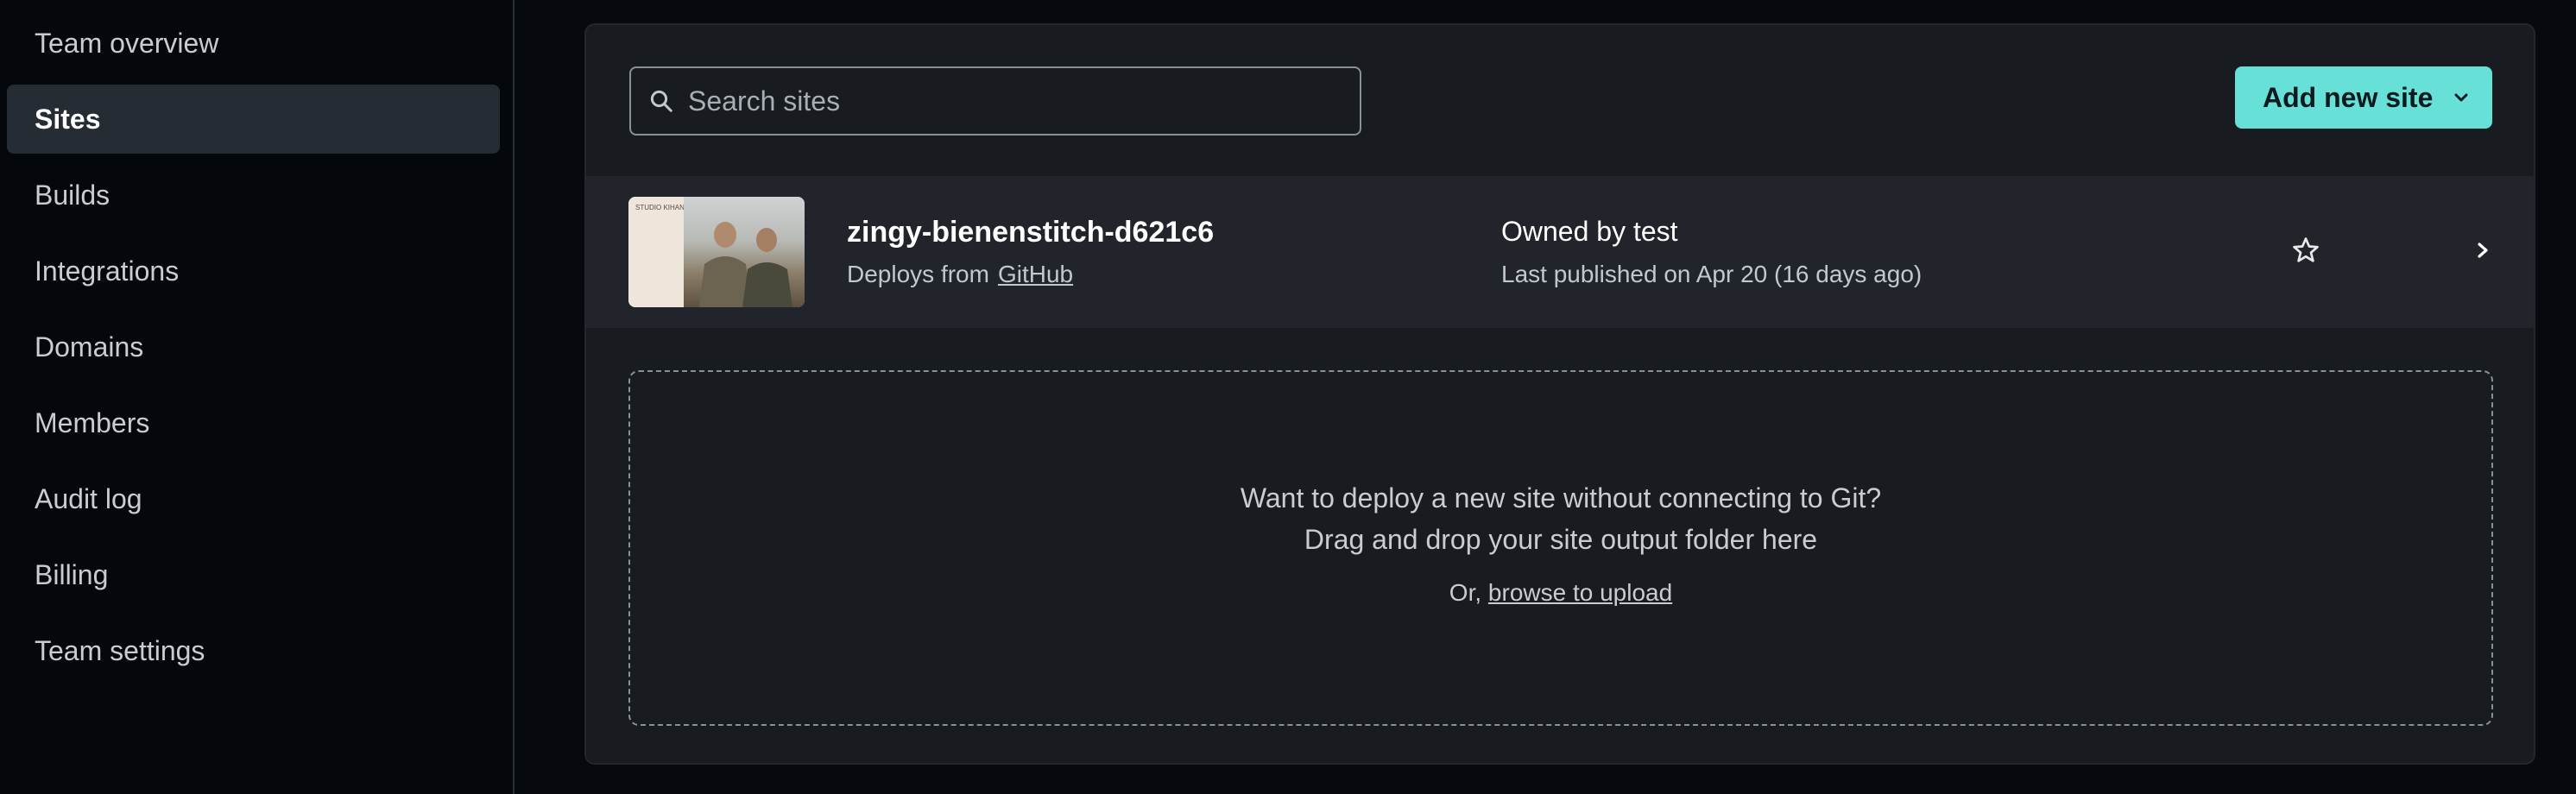  What do you see at coordinates (745, 265) in the screenshot?
I see `thumbnail-figures` at bounding box center [745, 265].